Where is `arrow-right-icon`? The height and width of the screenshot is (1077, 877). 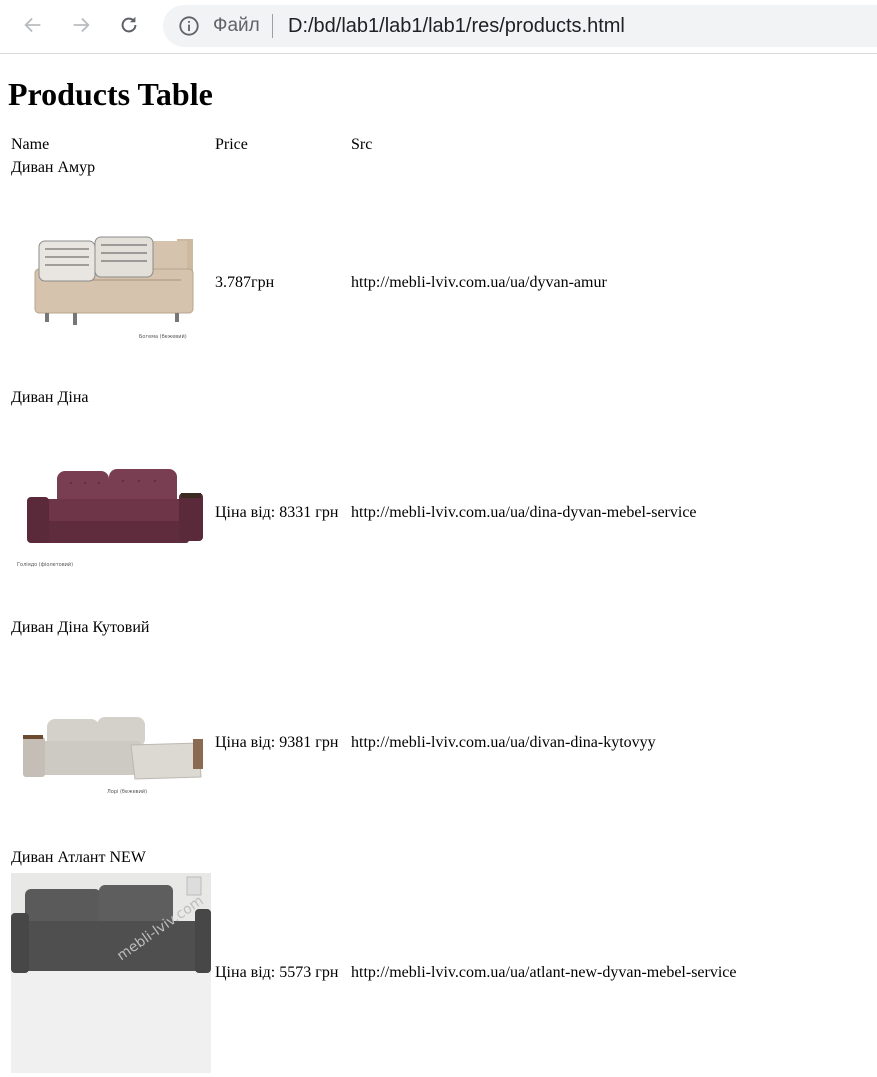 arrow-right-icon is located at coordinates (81, 25).